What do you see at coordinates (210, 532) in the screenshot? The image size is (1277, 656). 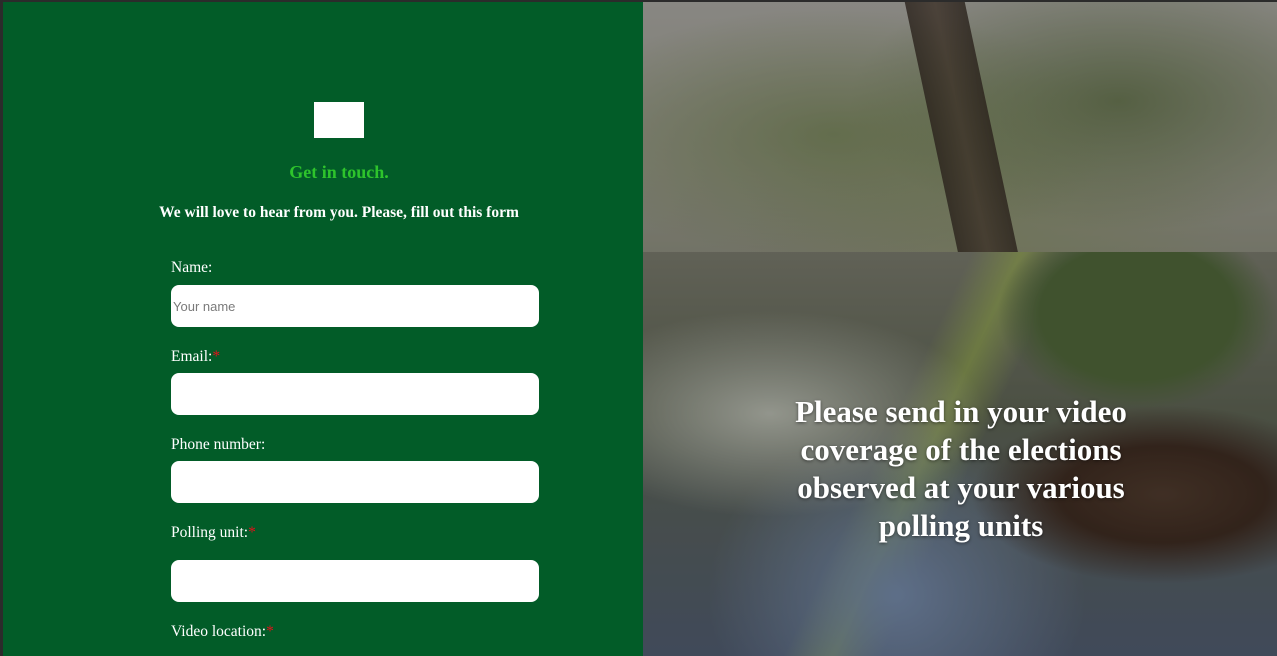 I see `polling-unit-label-text: Polling unit:` at bounding box center [210, 532].